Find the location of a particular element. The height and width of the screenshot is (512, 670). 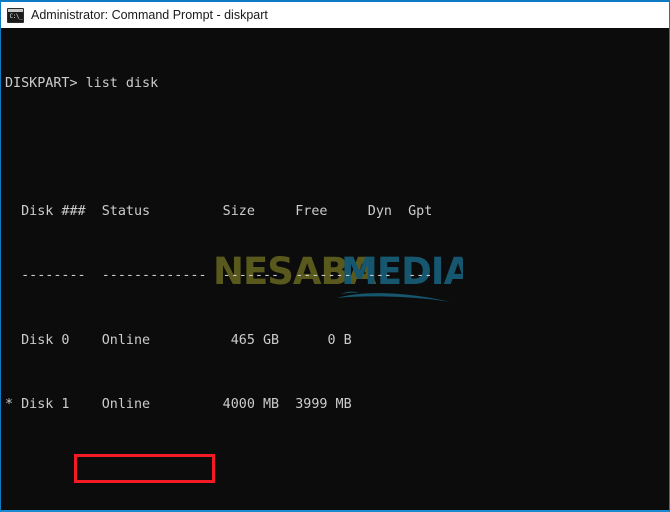

icon-prompt-glyph: C:\_ is located at coordinates (16, 16).